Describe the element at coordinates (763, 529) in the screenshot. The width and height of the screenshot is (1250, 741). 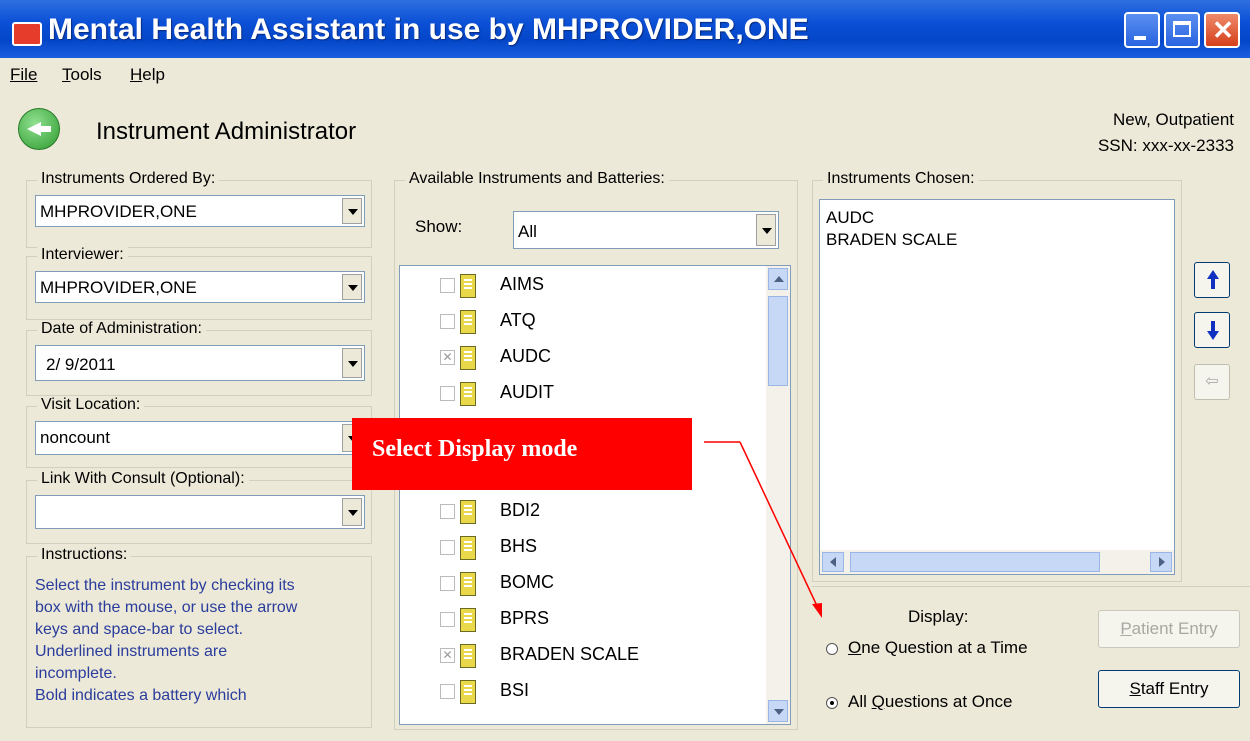
I see `annotation-arrow` at that location.